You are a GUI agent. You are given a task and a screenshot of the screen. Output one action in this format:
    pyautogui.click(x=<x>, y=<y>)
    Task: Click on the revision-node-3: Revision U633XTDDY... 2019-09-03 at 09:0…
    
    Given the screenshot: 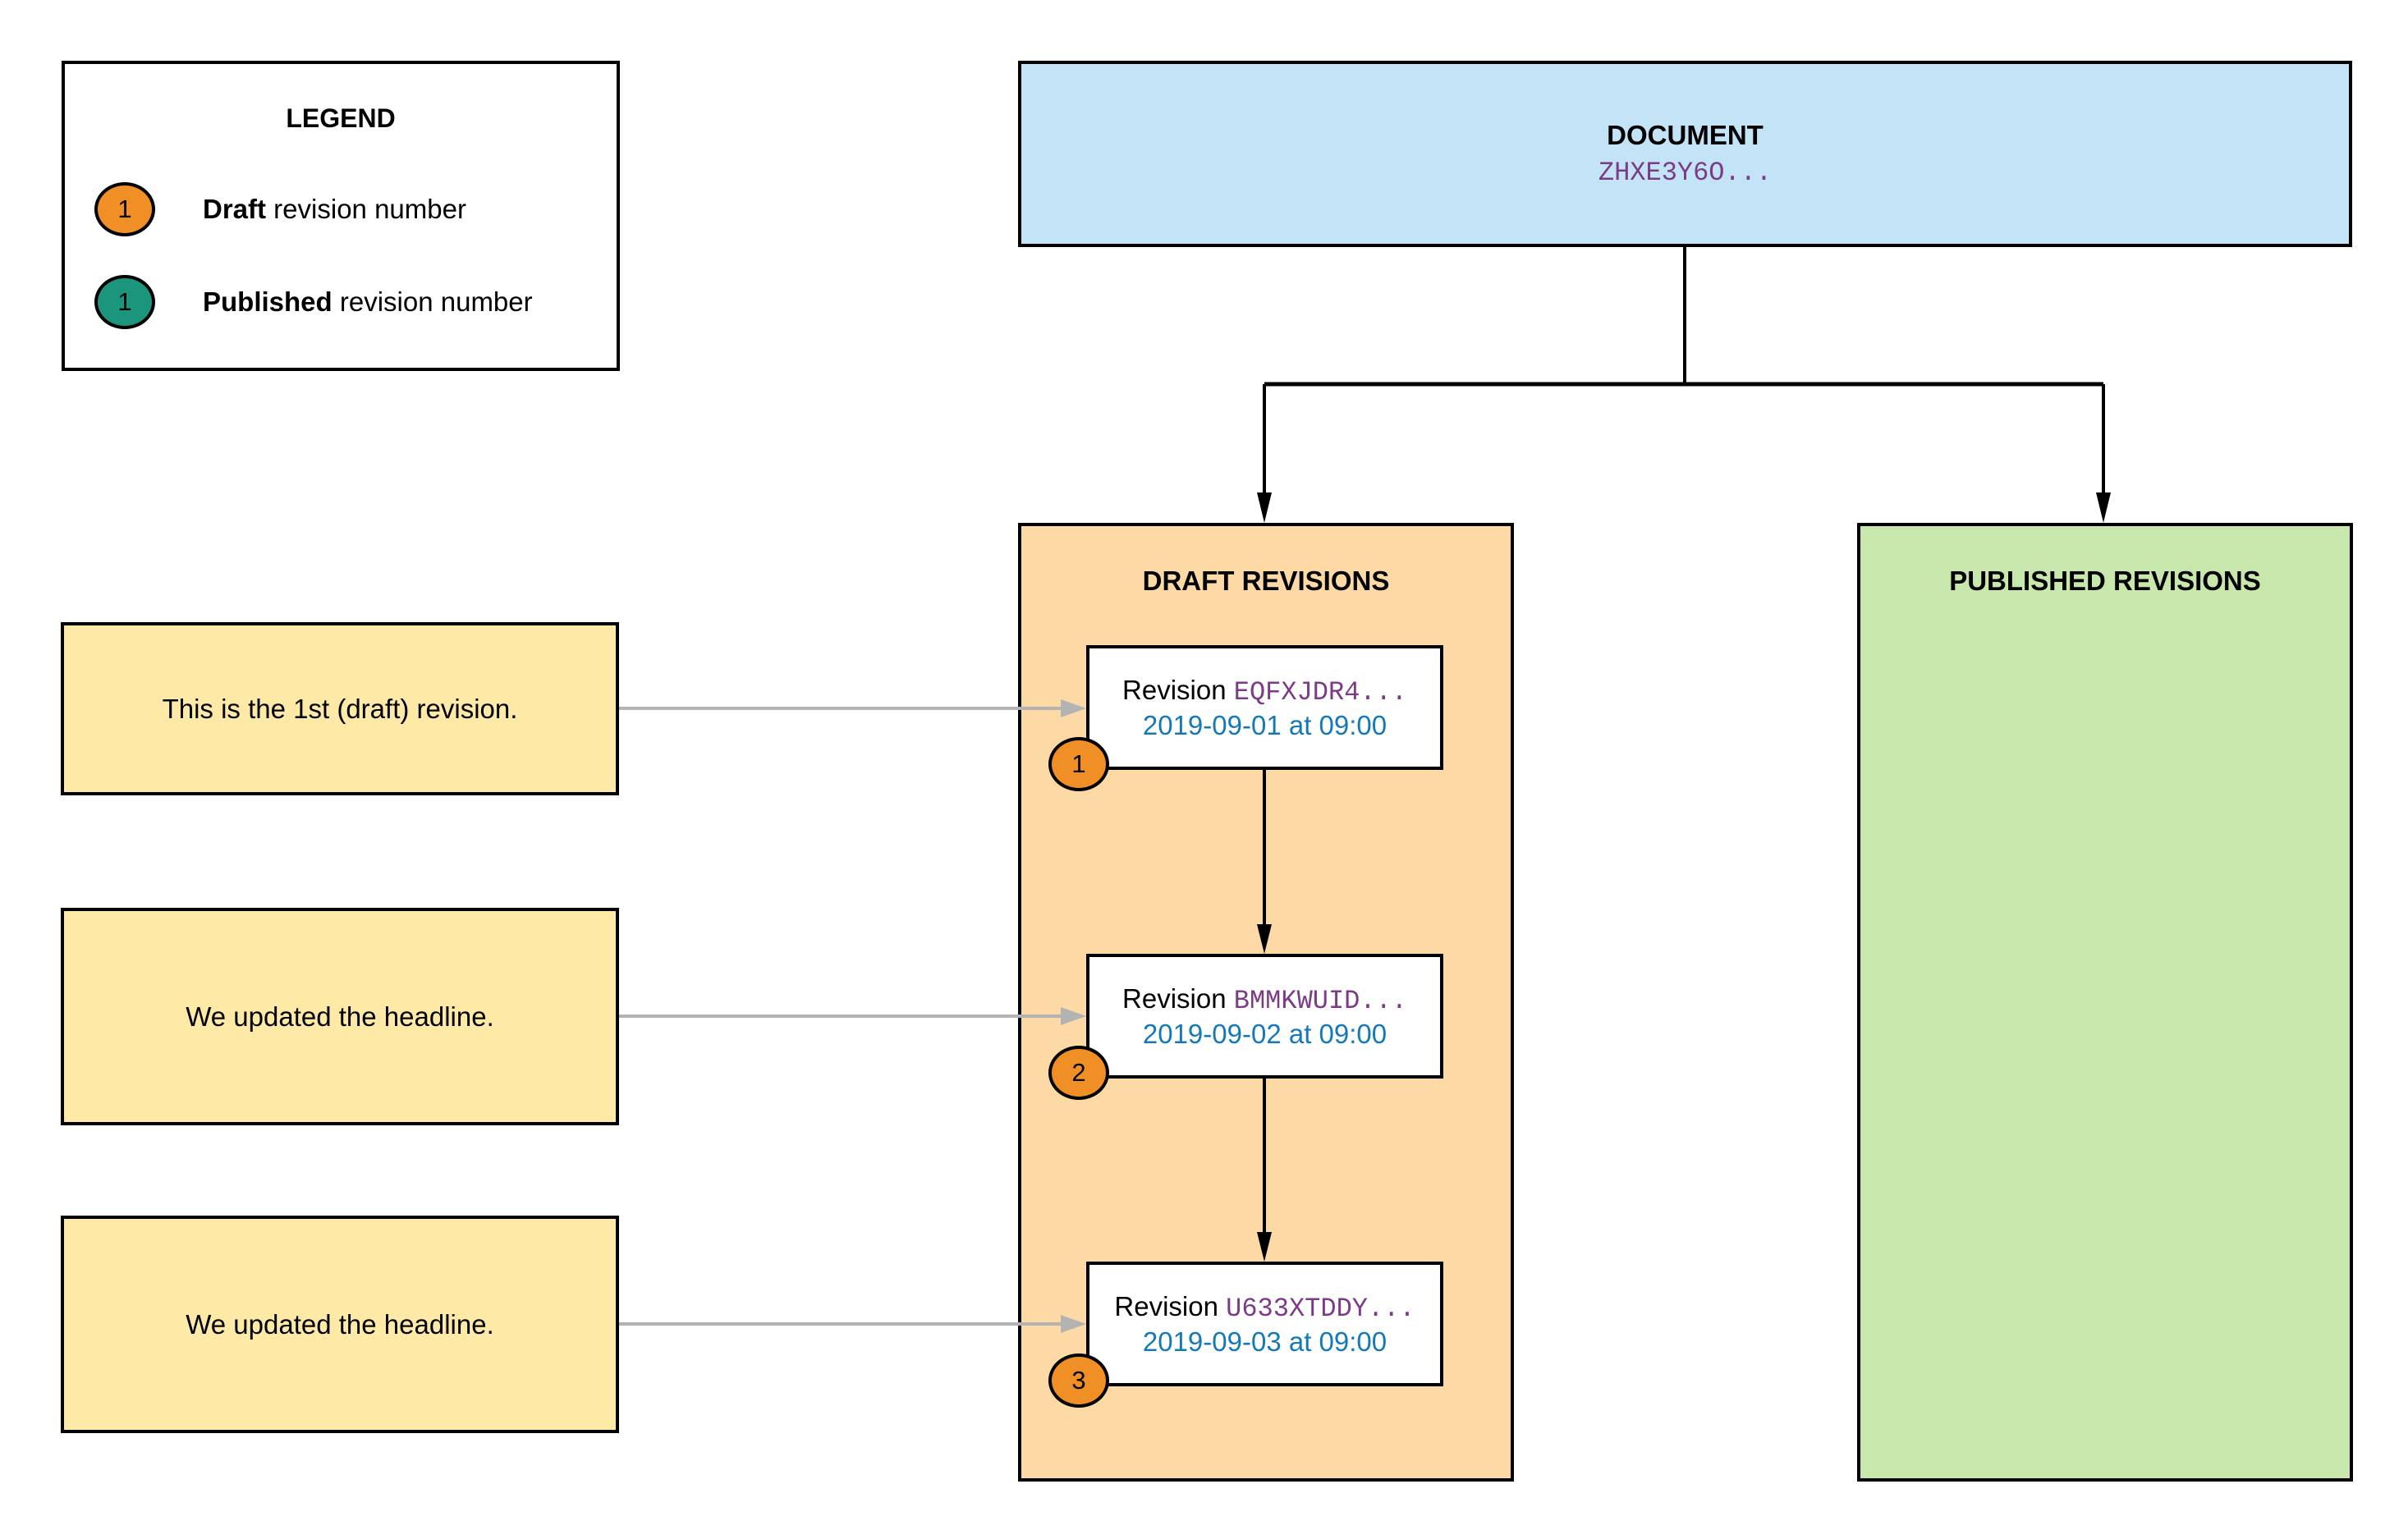 What is the action you would take?
    pyautogui.click(x=1264, y=1324)
    